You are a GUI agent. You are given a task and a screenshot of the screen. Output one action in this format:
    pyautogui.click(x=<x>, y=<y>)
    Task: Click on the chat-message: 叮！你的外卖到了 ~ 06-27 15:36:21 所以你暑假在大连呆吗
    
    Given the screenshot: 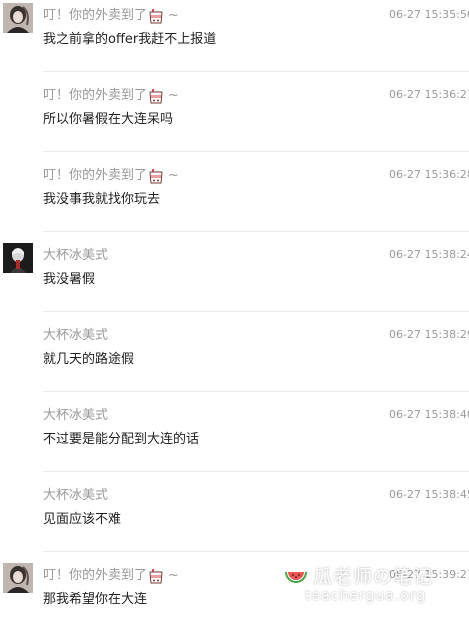 What is the action you would take?
    pyautogui.click(x=234, y=120)
    